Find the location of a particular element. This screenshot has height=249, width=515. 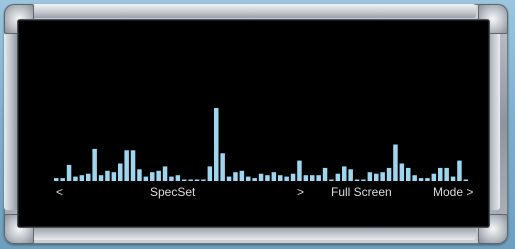

next-preset-button: > is located at coordinates (300, 192).